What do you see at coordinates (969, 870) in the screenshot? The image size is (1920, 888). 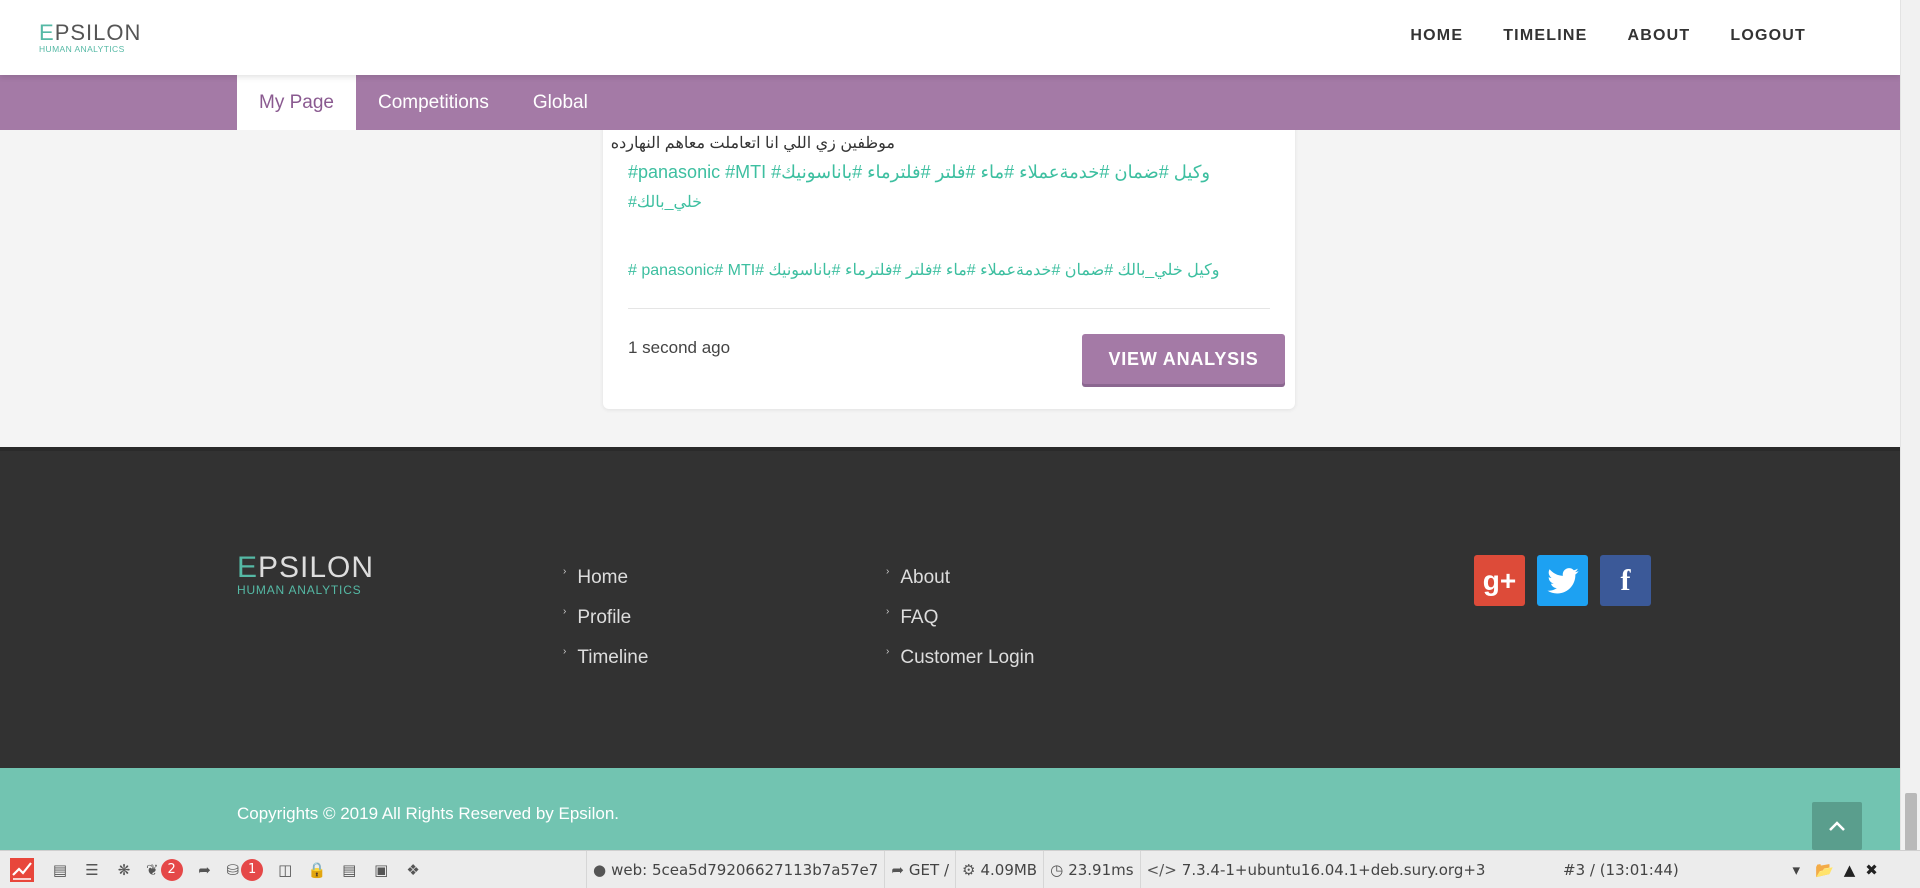 I see `cogs-icon: ⚙` at bounding box center [969, 870].